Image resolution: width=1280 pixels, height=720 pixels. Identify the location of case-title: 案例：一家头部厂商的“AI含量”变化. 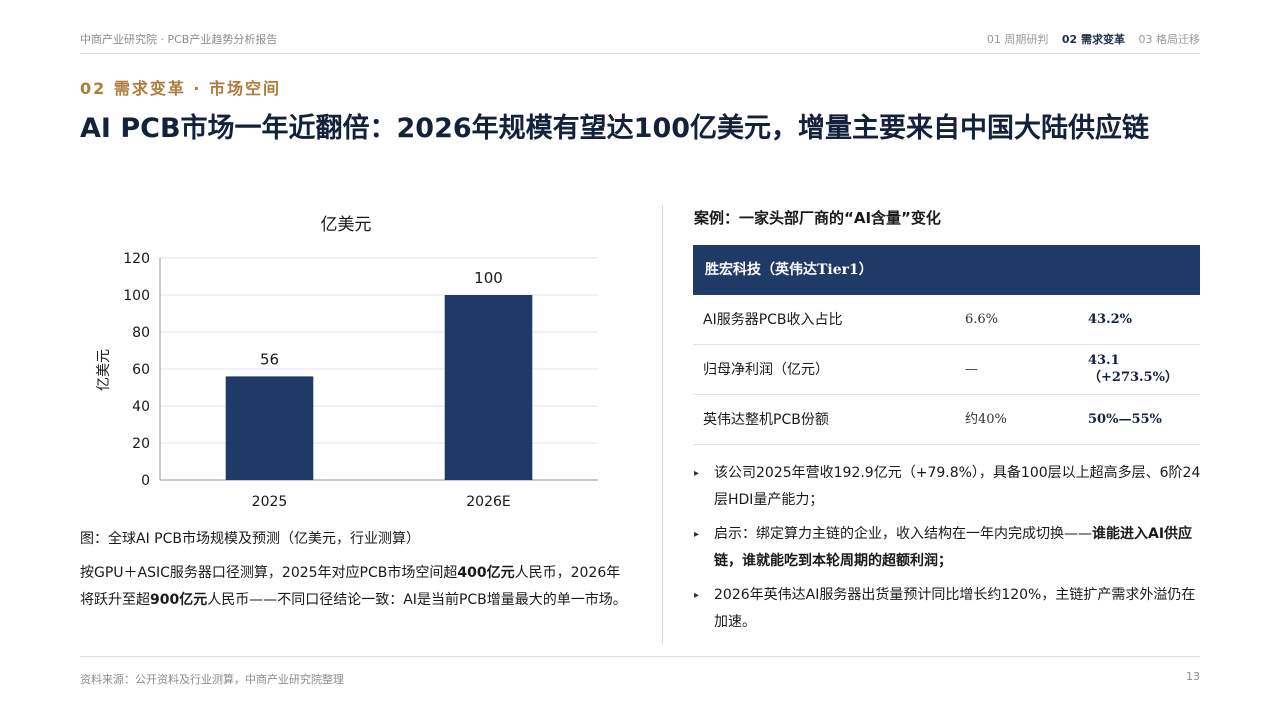
(817, 218).